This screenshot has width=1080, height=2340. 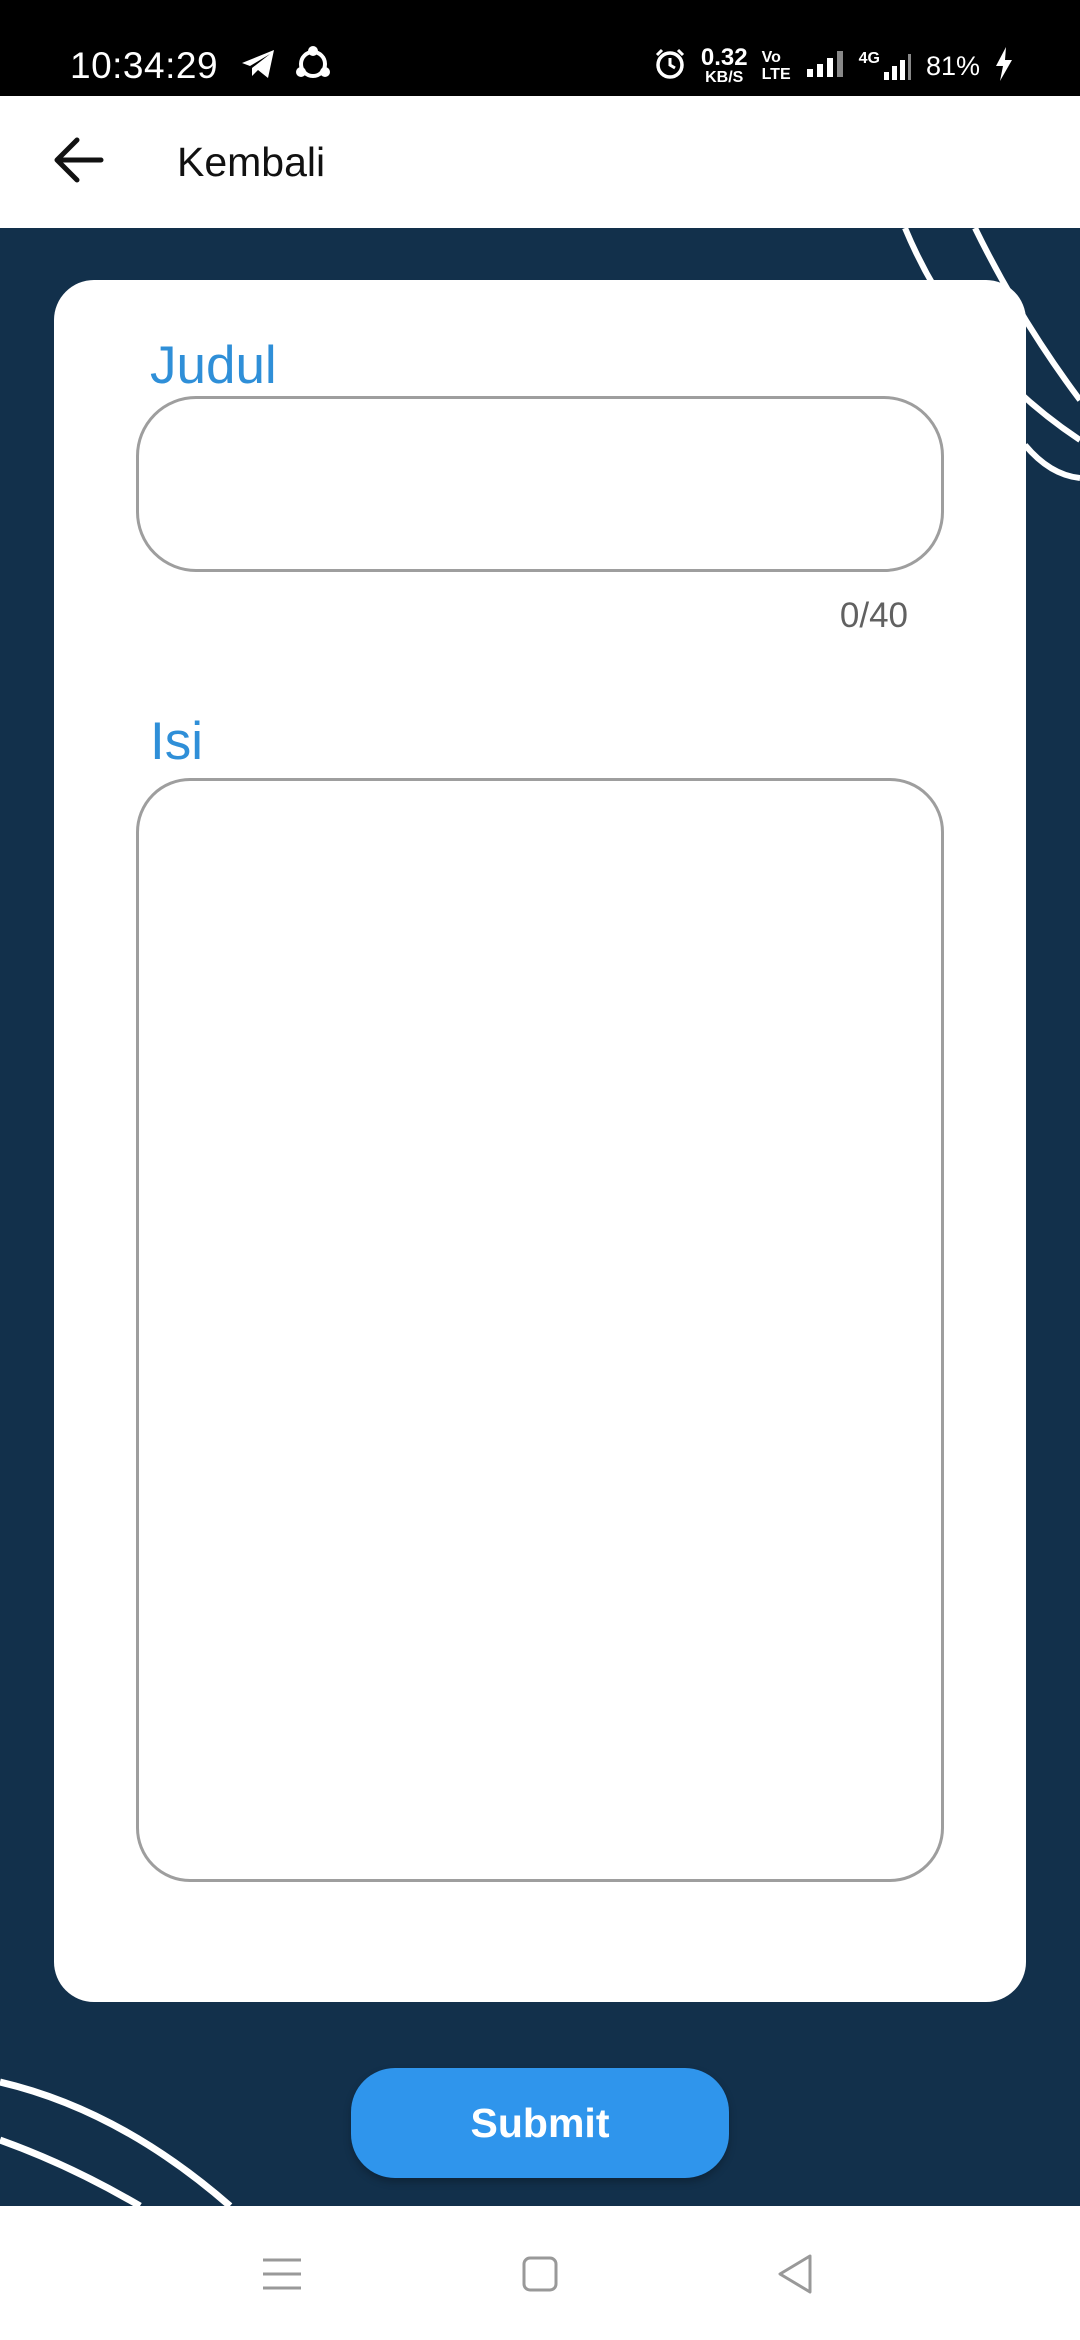 I want to click on page-title: Kembali, so click(x=251, y=162).